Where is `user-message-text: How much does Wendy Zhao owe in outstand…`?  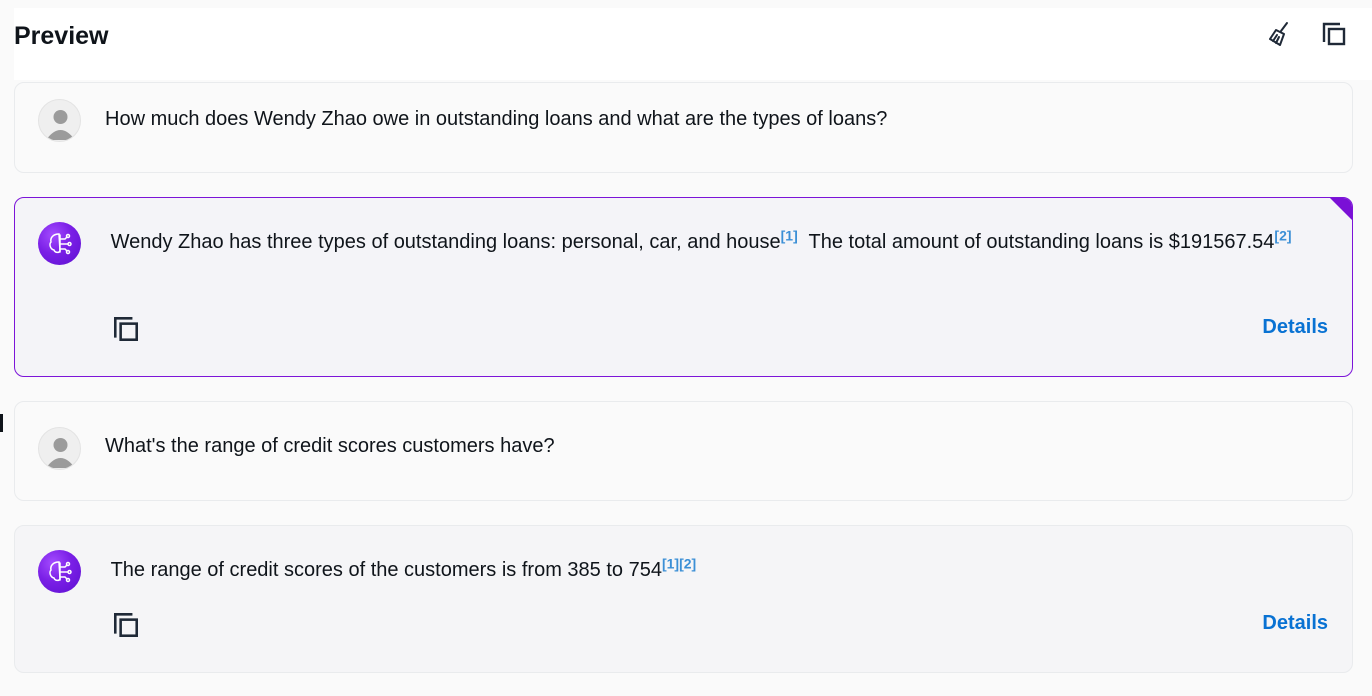 user-message-text: How much does Wendy Zhao owe in outstand… is located at coordinates (496, 119).